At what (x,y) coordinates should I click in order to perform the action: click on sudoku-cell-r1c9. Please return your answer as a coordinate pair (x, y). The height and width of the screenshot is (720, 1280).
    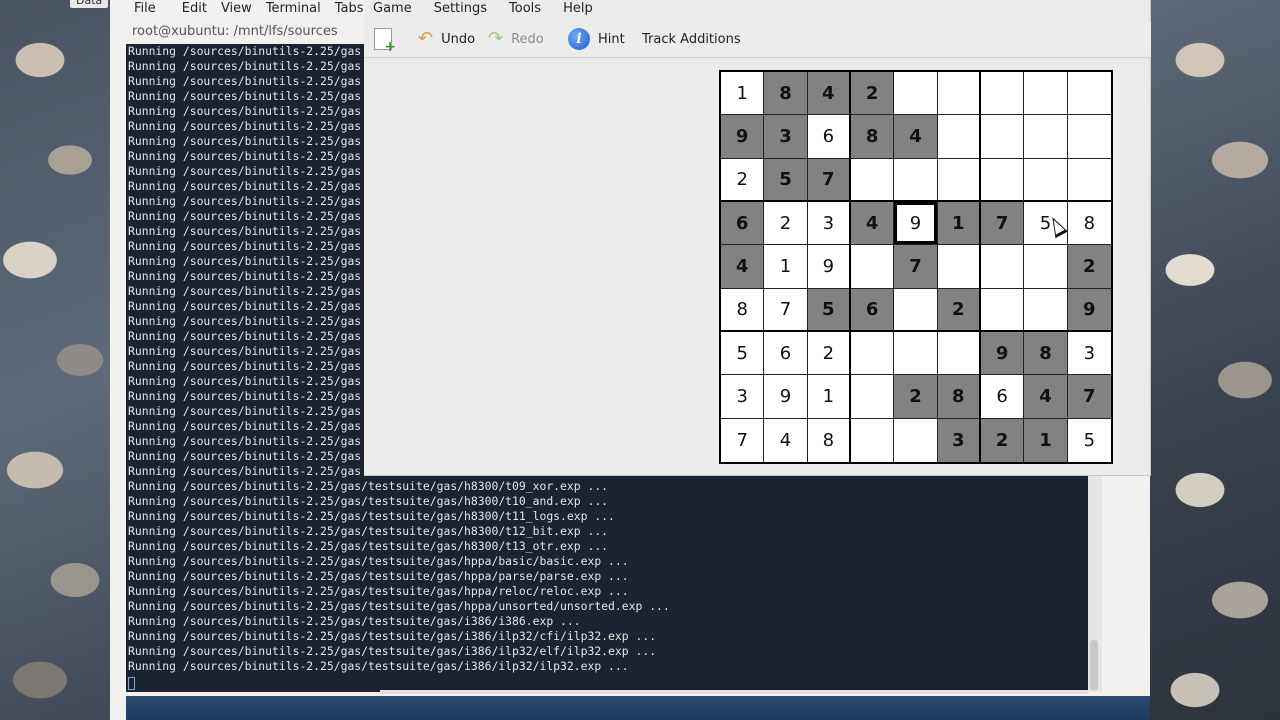
    Looking at the image, I should click on (1089, 94).